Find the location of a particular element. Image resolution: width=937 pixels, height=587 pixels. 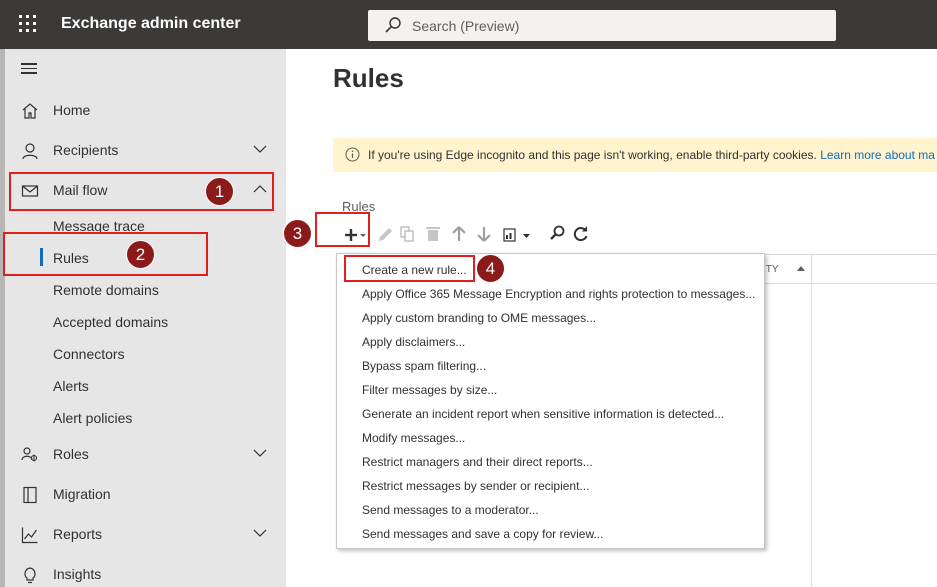

edit-button is located at coordinates (385, 233).